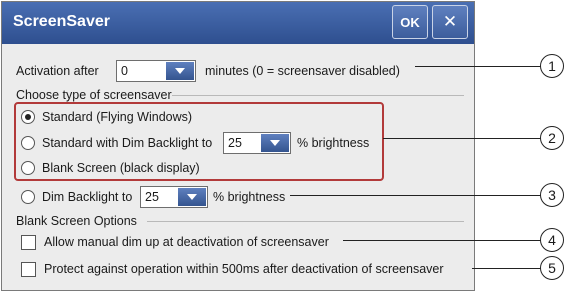 This screenshot has width=567, height=293. Describe the element at coordinates (28, 197) in the screenshot. I see `radio-dim-backlight` at that location.